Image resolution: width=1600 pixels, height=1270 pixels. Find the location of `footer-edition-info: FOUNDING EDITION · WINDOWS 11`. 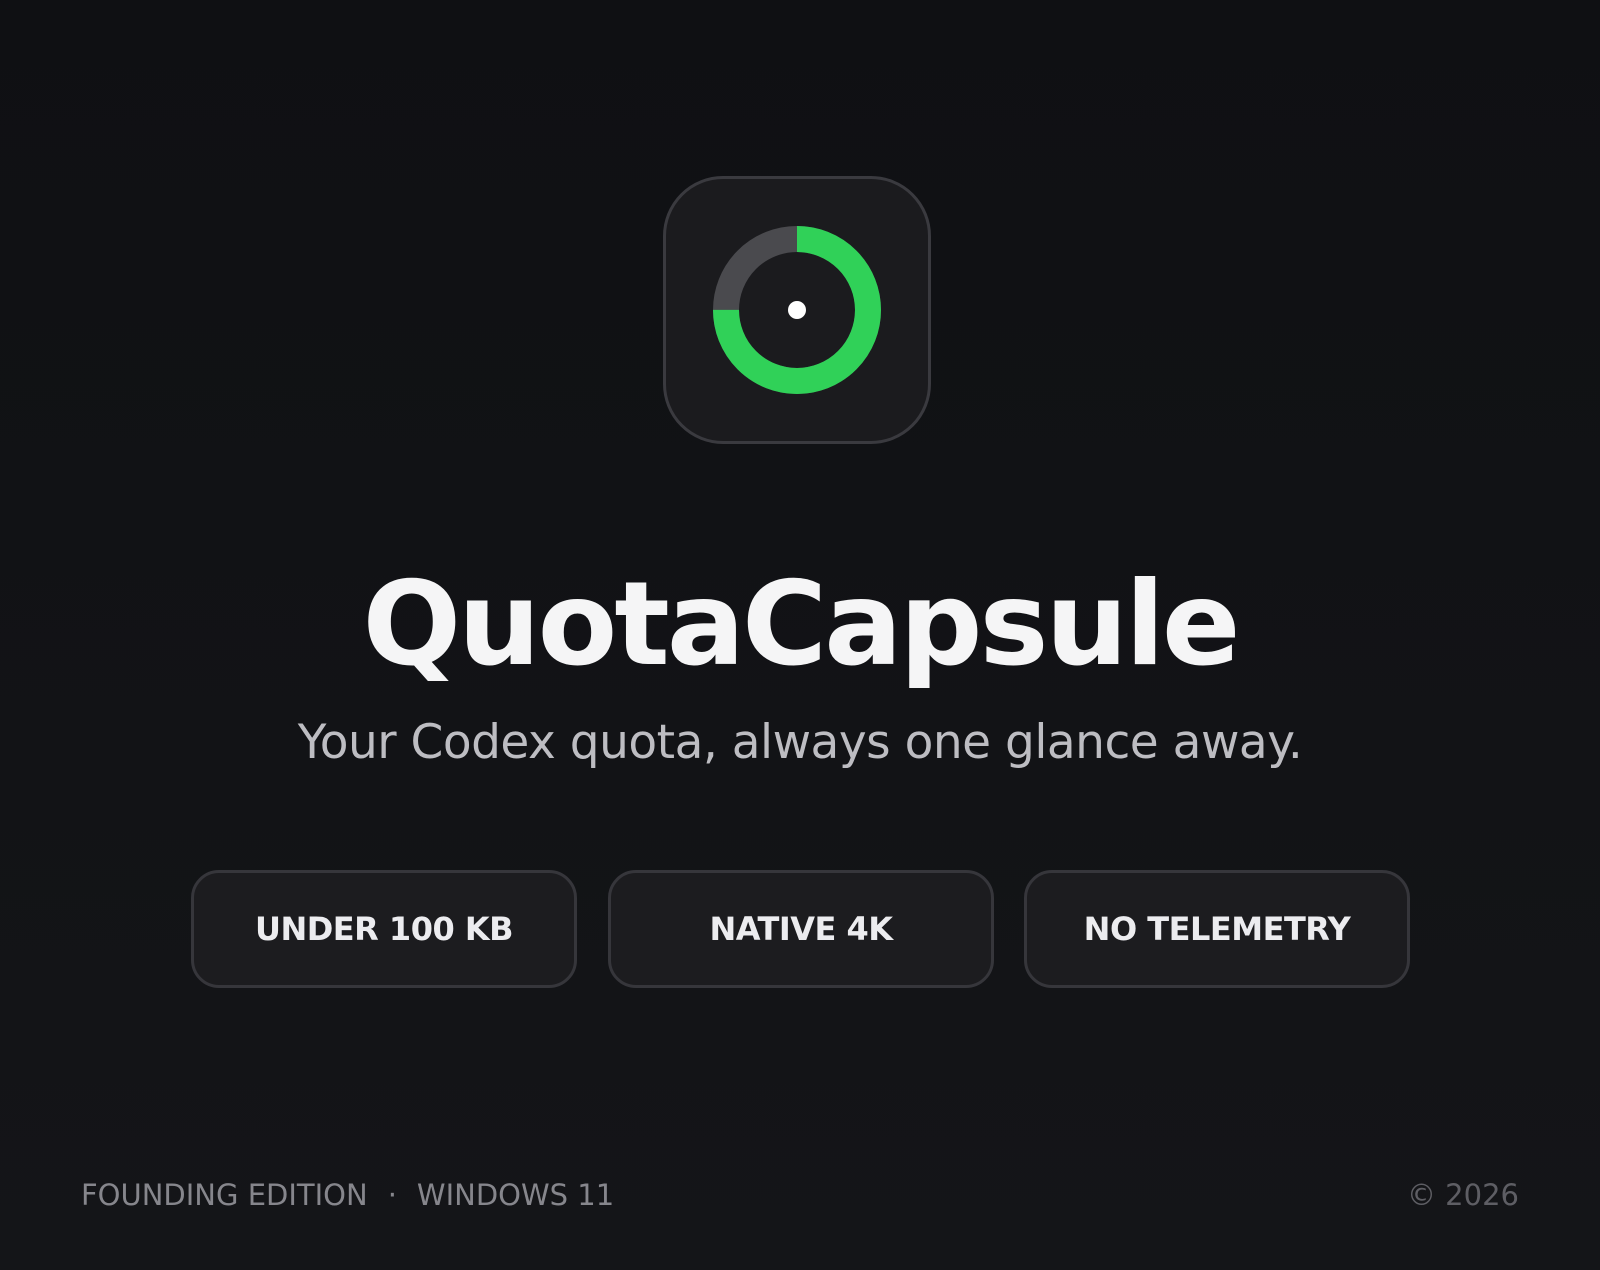

footer-edition-info: FOUNDING EDITION · WINDOWS 11 is located at coordinates (347, 1195).